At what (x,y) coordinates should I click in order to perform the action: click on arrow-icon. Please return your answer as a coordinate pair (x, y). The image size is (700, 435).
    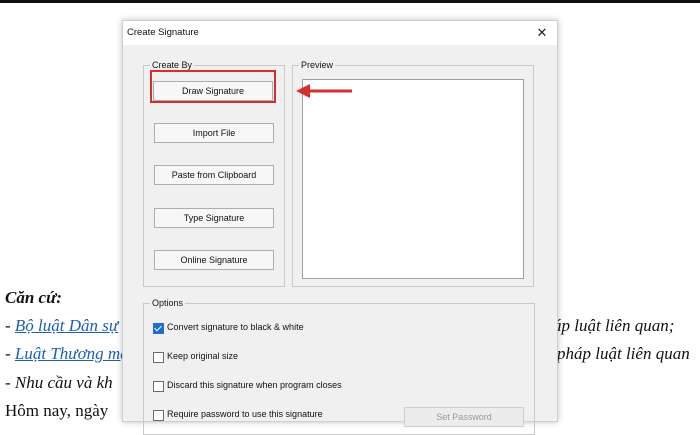
    Looking at the image, I should click on (324, 91).